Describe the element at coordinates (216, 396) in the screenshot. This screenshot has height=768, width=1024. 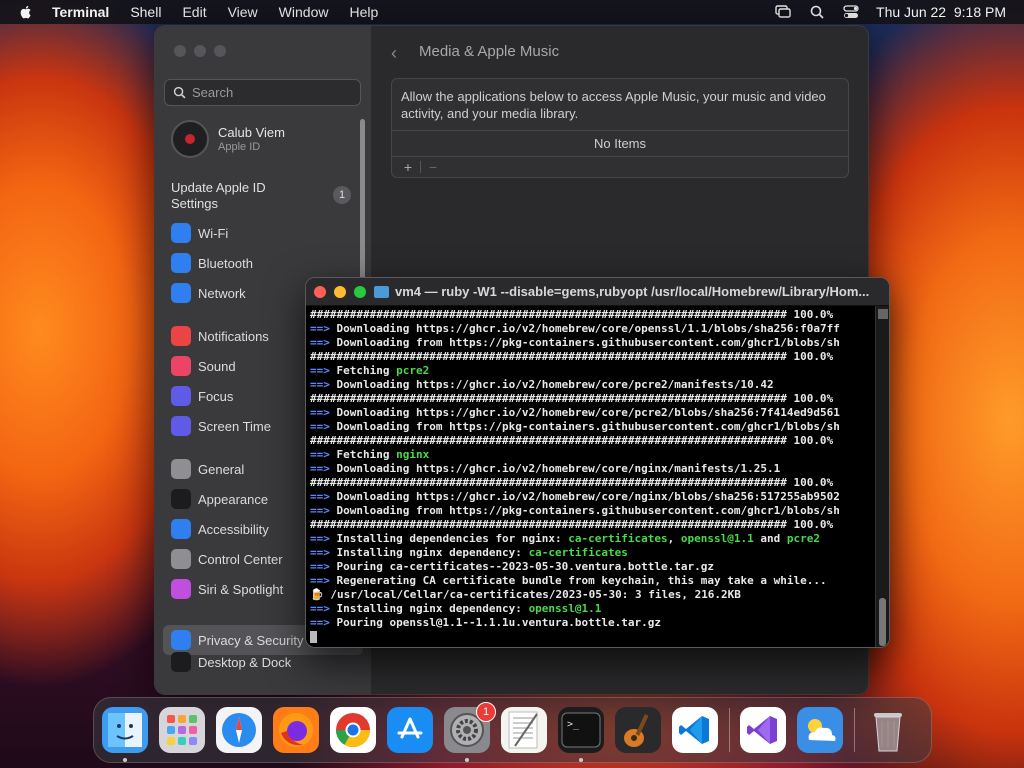
I see `sidebar-item-label: Focus` at that location.